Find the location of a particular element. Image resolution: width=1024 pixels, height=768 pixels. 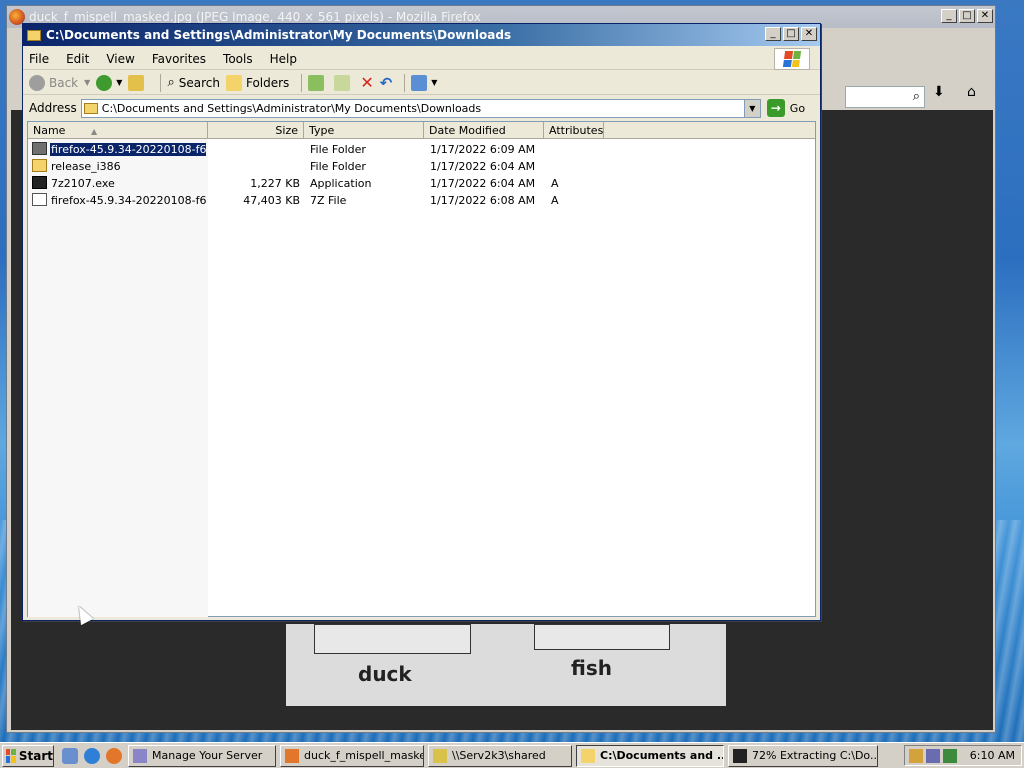

archive-icon is located at coordinates (39, 199).